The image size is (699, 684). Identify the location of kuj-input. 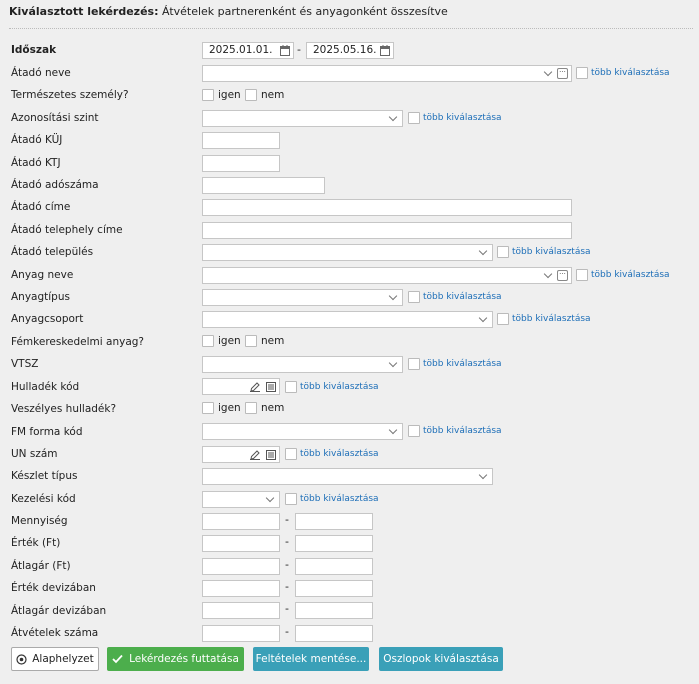
(241, 140).